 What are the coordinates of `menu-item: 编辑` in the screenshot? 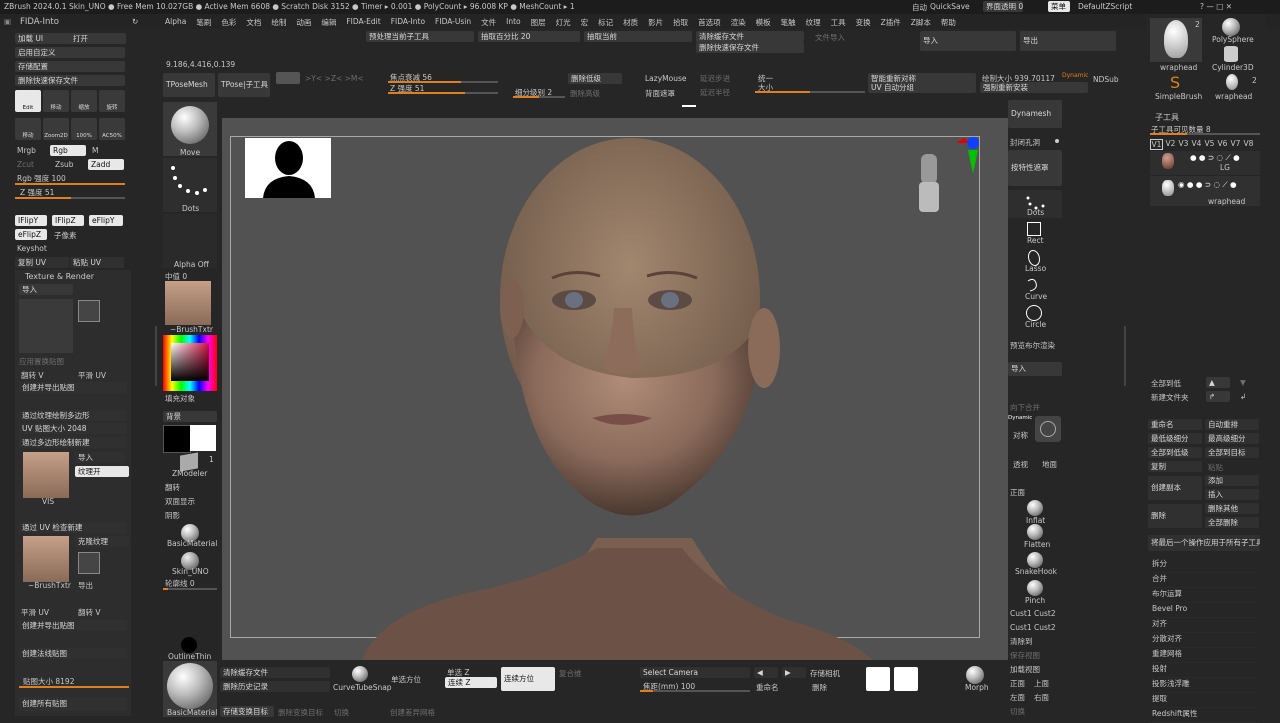 It's located at (328, 22).